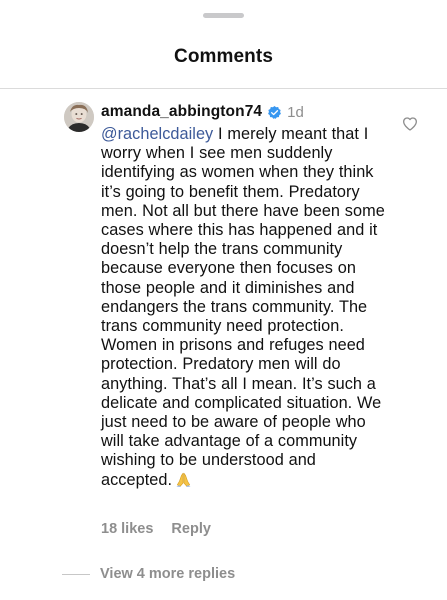  Describe the element at coordinates (127, 529) in the screenshot. I see `likes-count: 18 likes` at that location.